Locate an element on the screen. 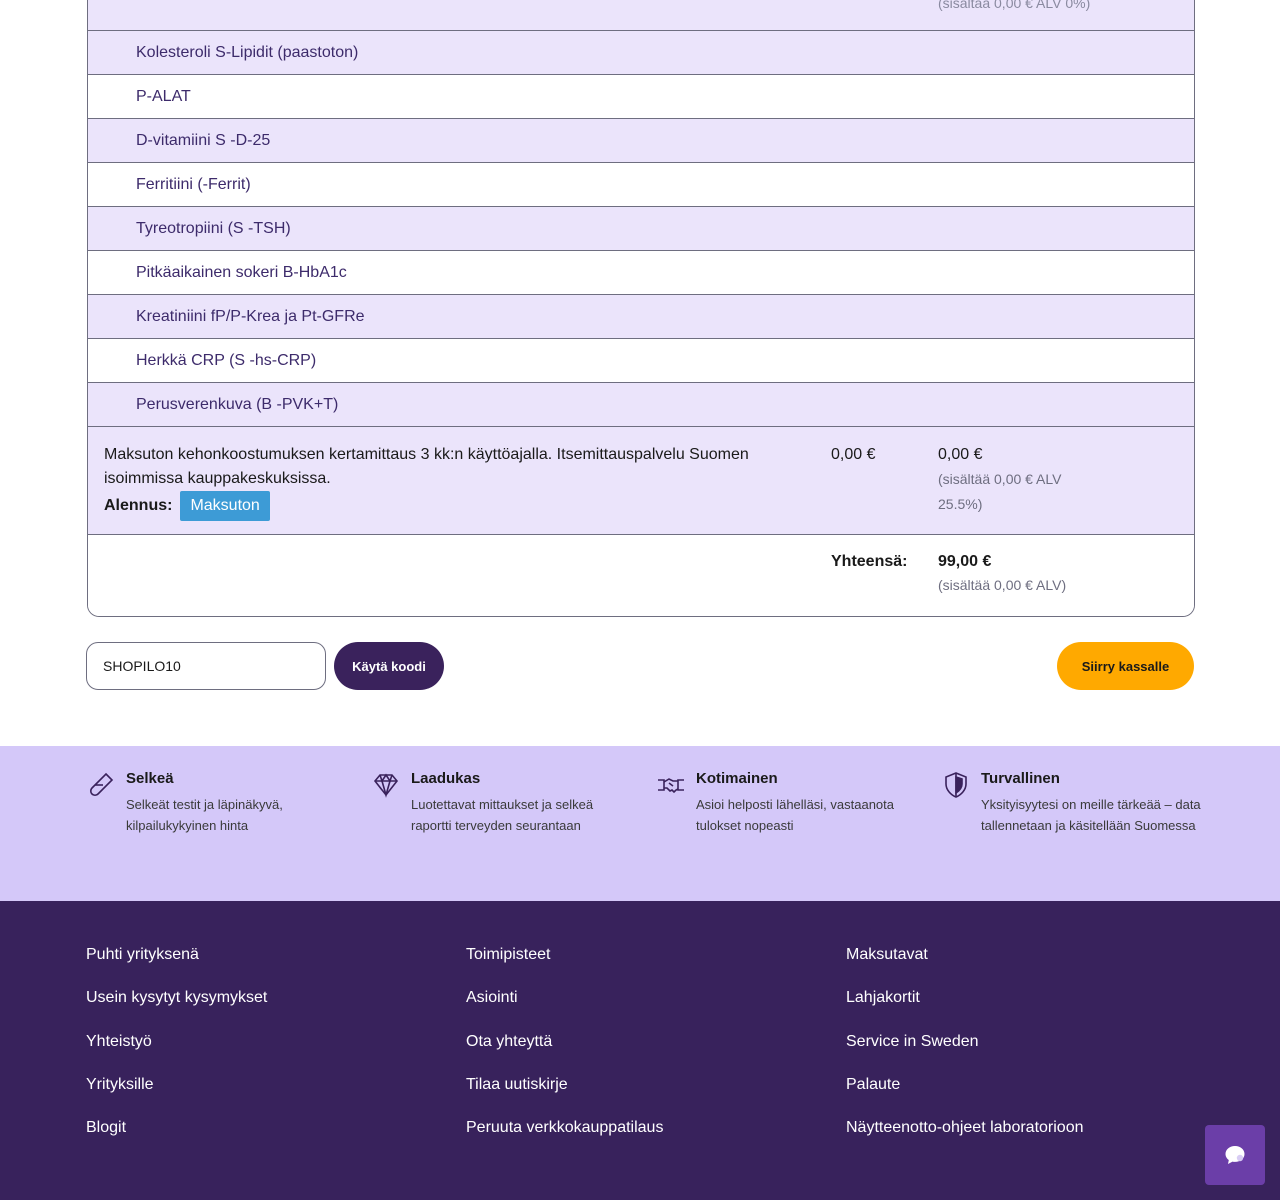 The image size is (1280, 1200). footer-link: Yhteistyö is located at coordinates (176, 1053).